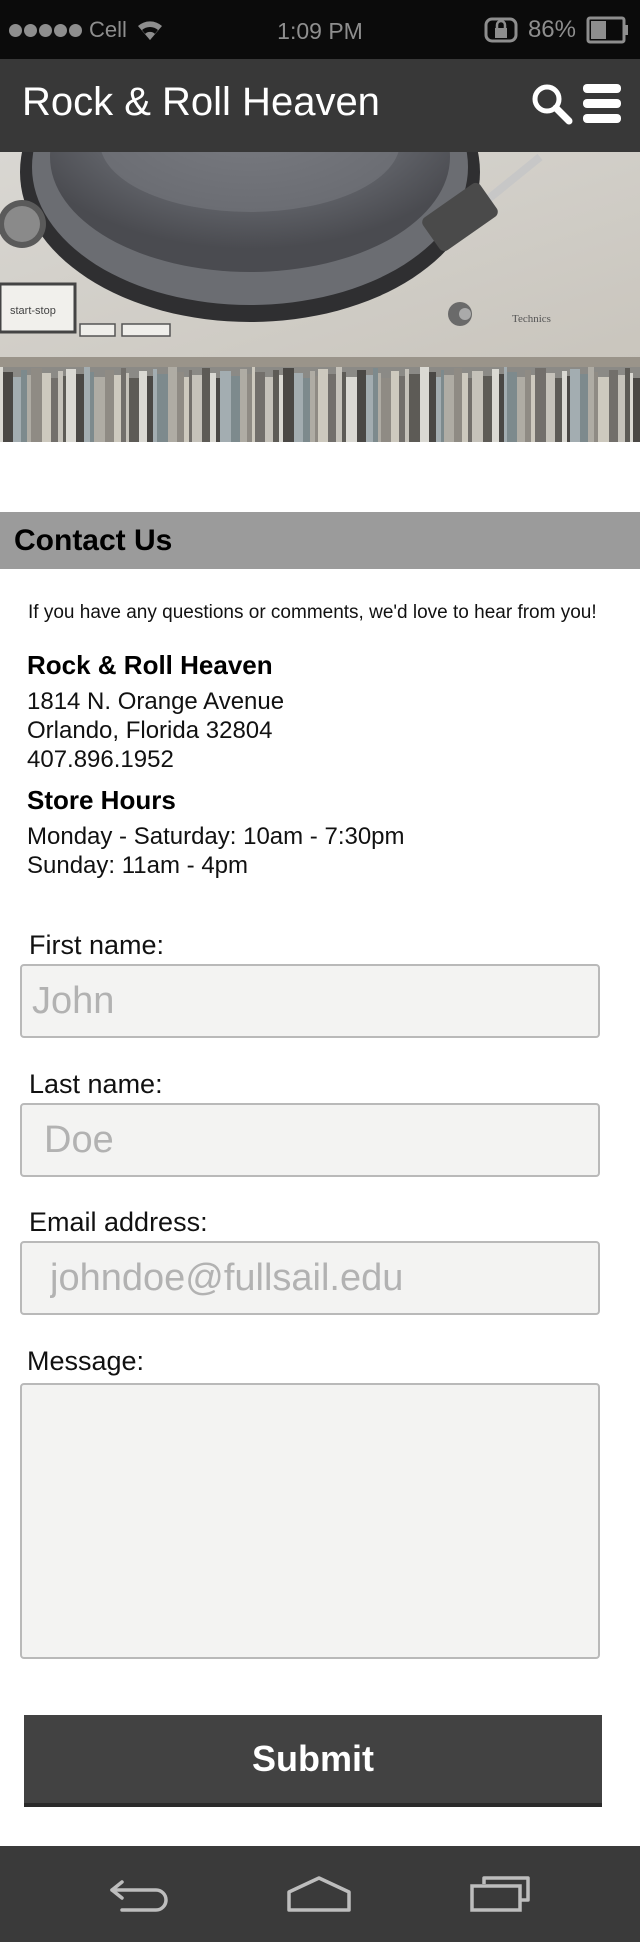 This screenshot has width=640, height=1942. I want to click on address-line-2: Orlando, Florida 32804, so click(150, 730).